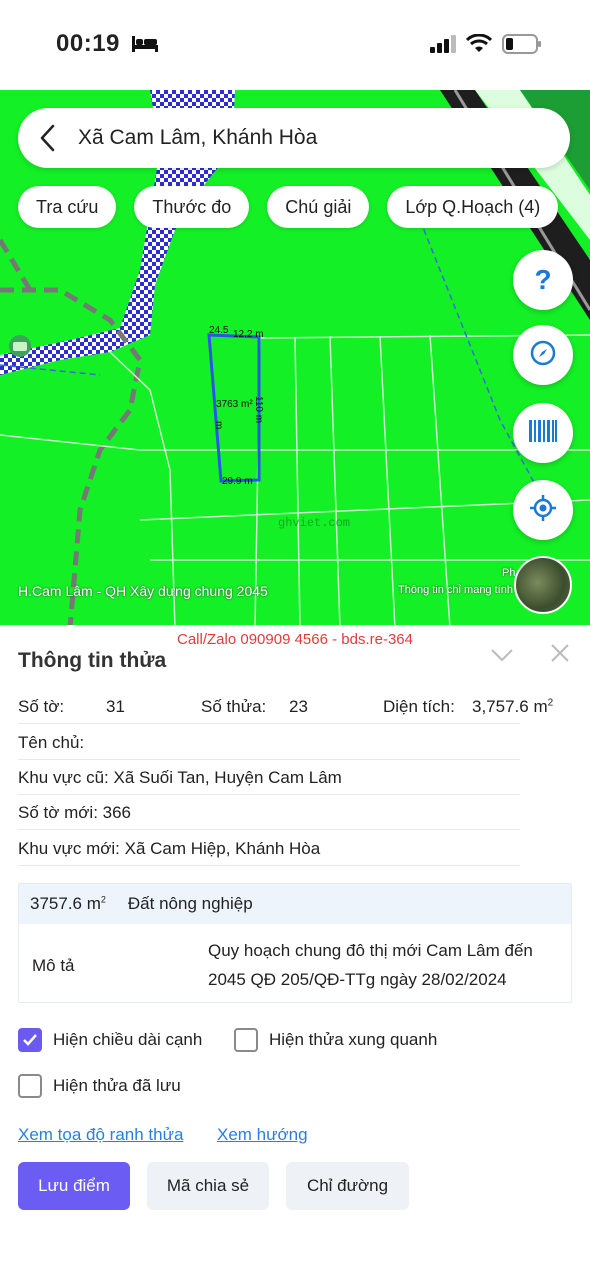 Image resolution: width=590 pixels, height=1280 pixels. I want to click on view-direction-link: Xem hướng, so click(262, 1135).